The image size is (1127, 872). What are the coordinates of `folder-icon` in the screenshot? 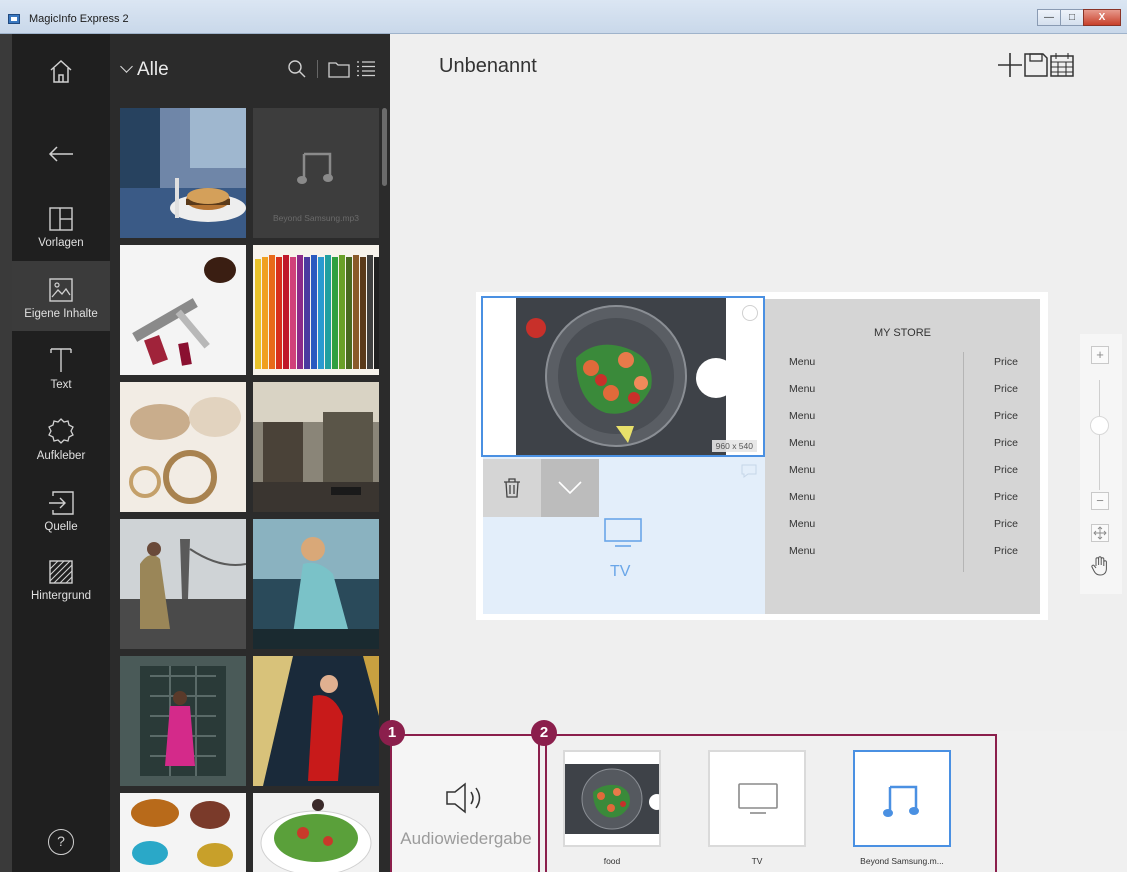 It's located at (339, 69).